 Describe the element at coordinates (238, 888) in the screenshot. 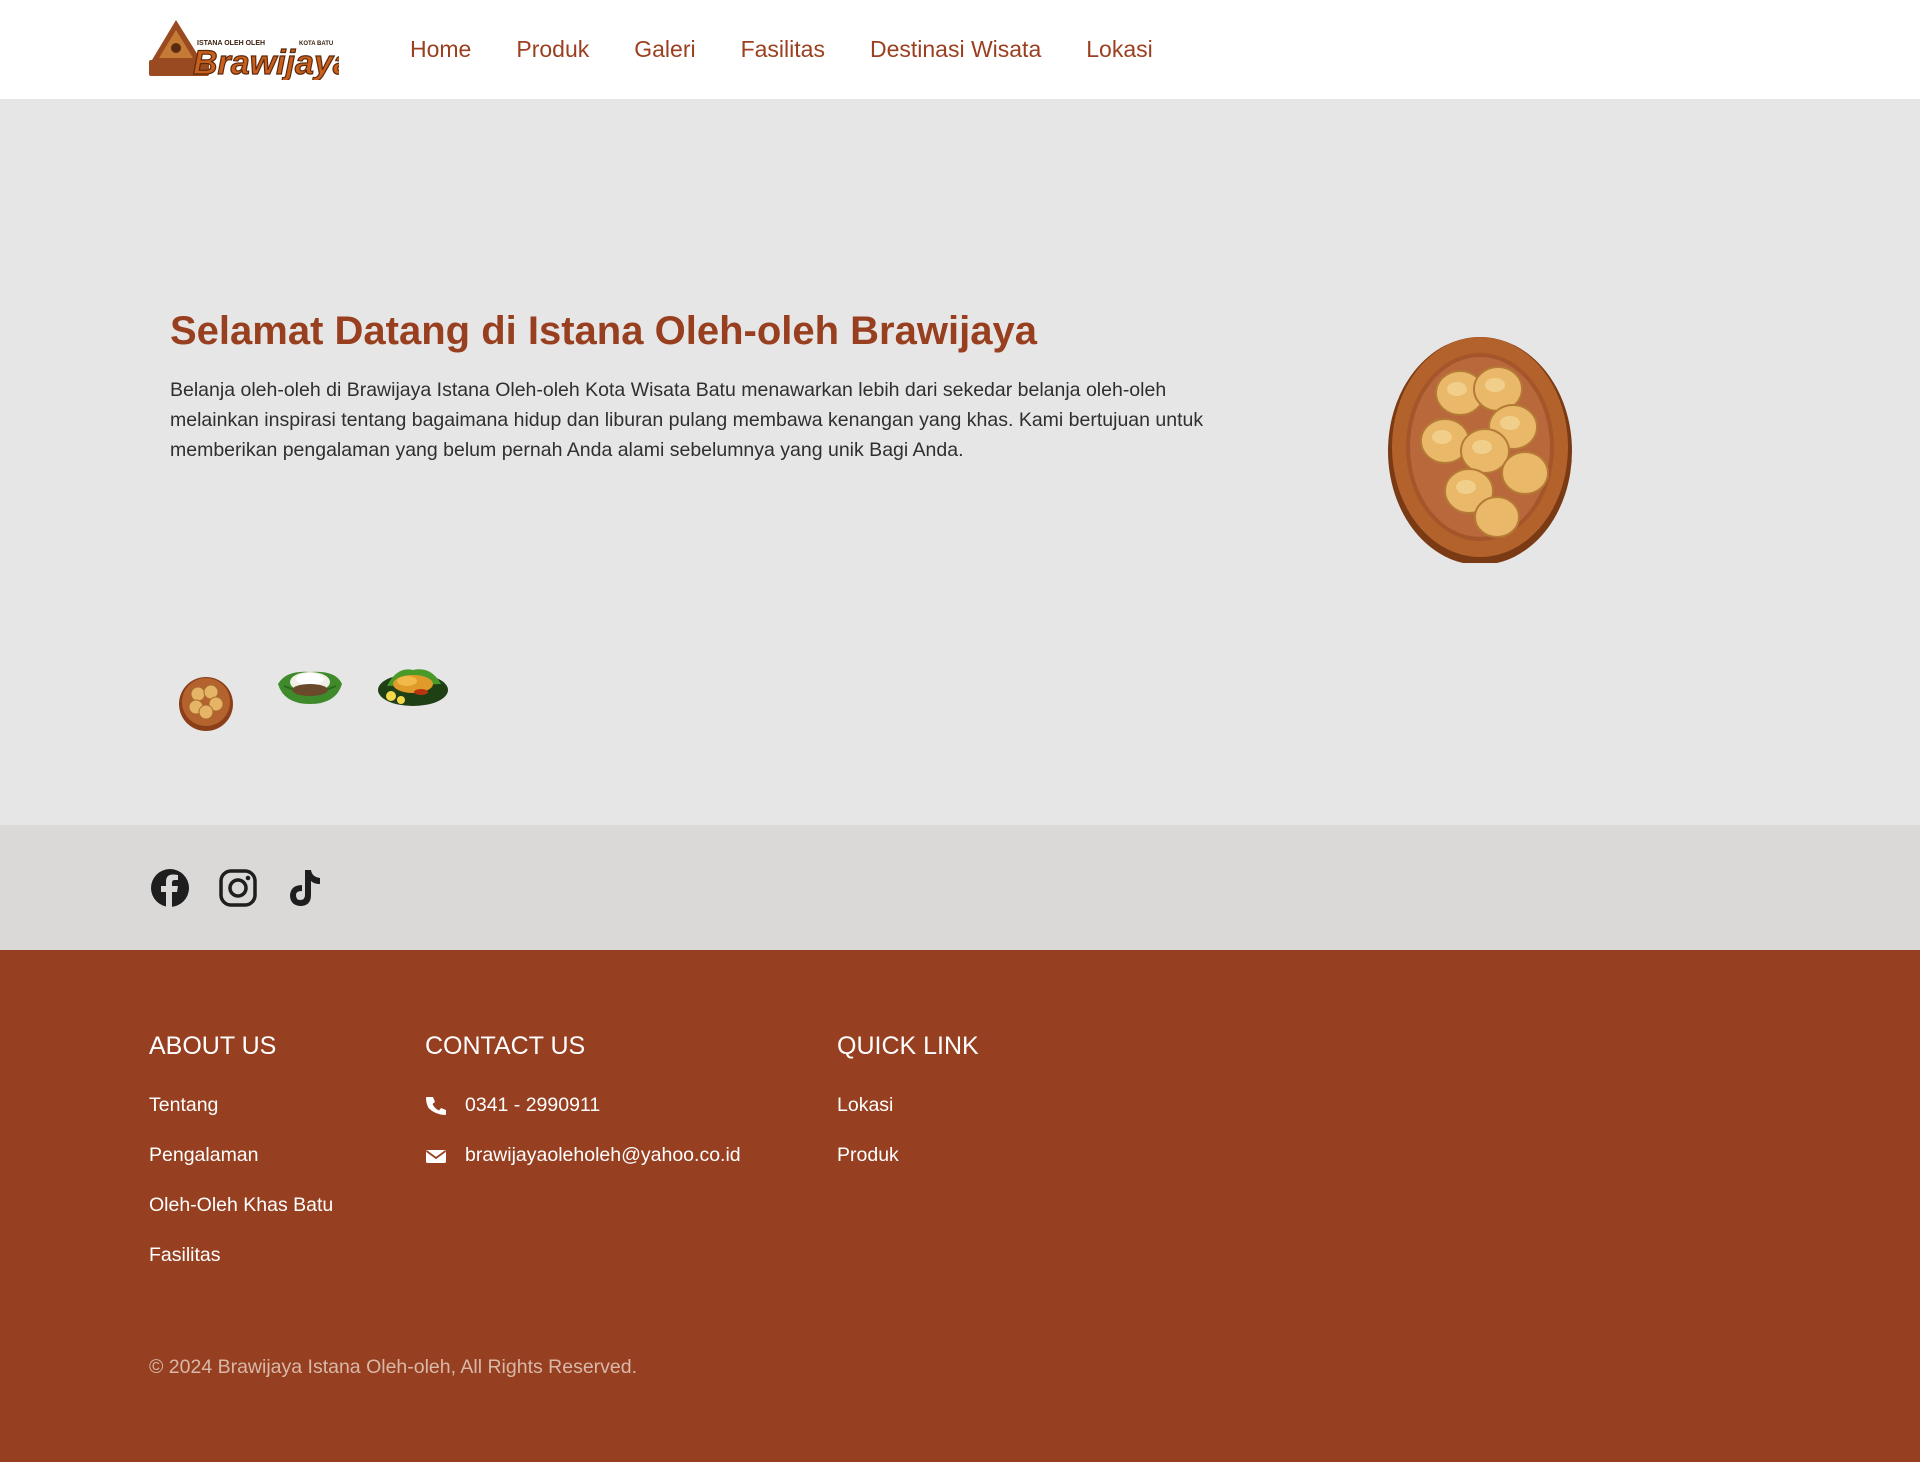

I see `instagram-icon` at that location.